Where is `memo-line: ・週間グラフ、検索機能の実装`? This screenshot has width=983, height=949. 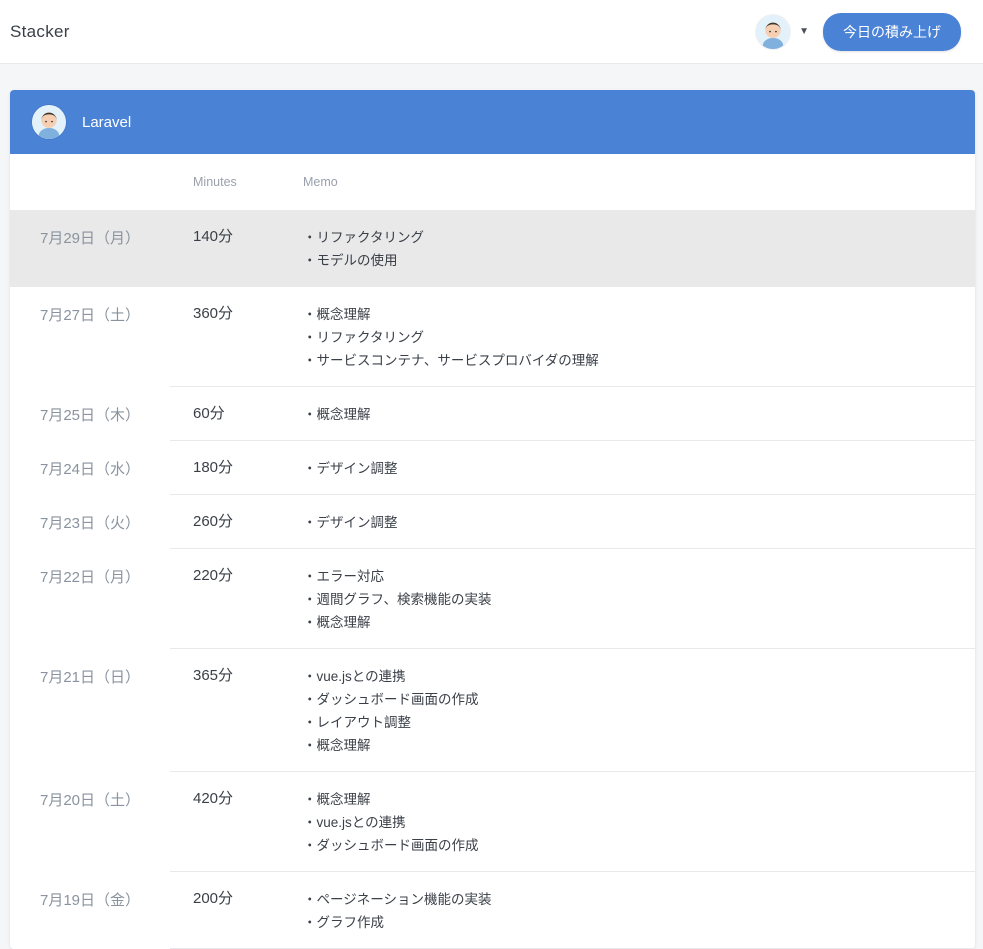
memo-line: ・週間グラフ、検索機能の実装 is located at coordinates (397, 599).